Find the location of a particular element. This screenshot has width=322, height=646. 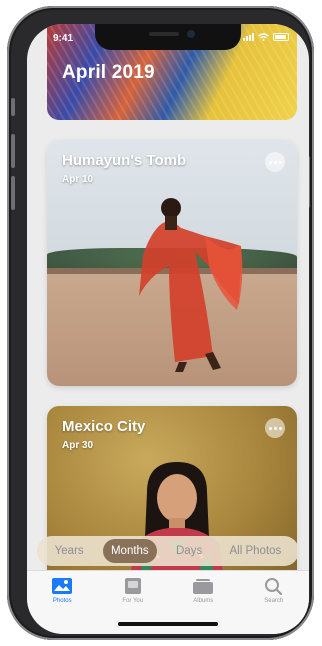

wifi-icon is located at coordinates (263, 37).